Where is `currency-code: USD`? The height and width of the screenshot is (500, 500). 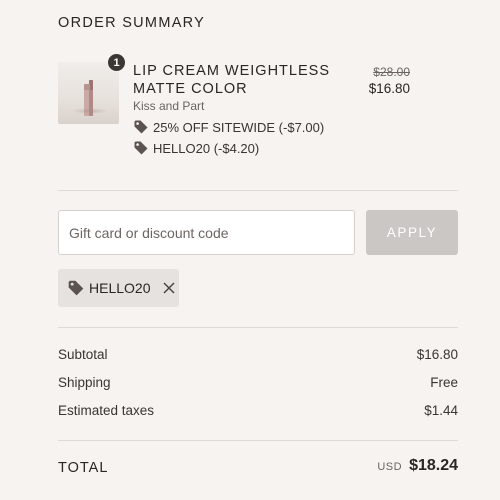
currency-code: USD is located at coordinates (390, 467).